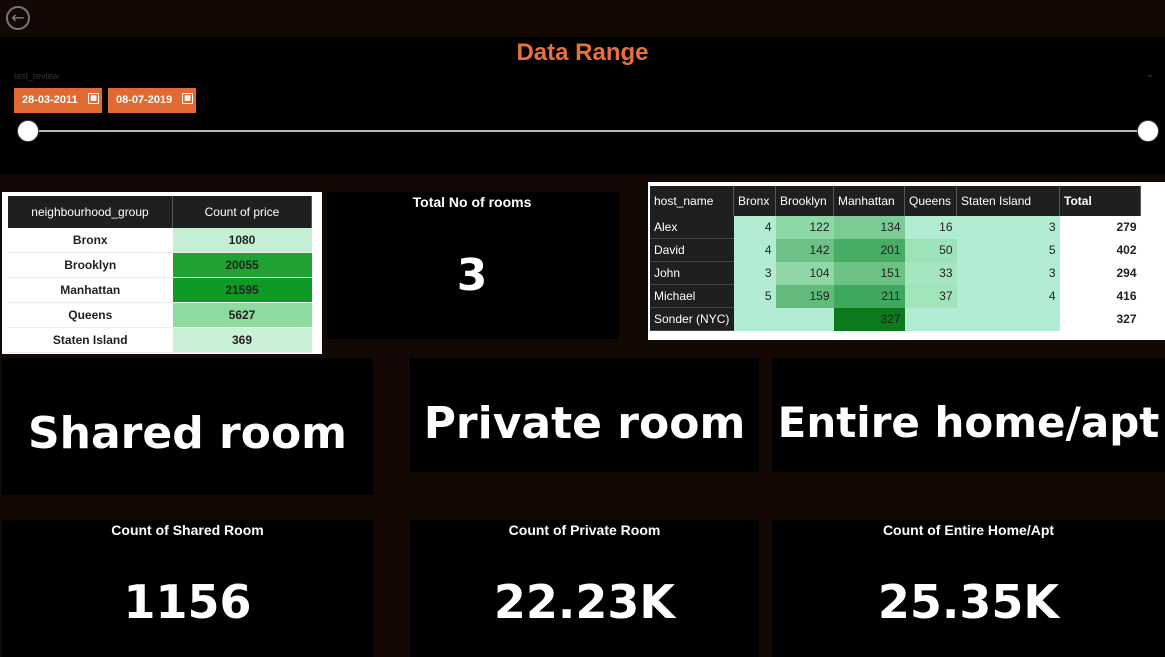  I want to click on column-header: Total, so click(1100, 201).